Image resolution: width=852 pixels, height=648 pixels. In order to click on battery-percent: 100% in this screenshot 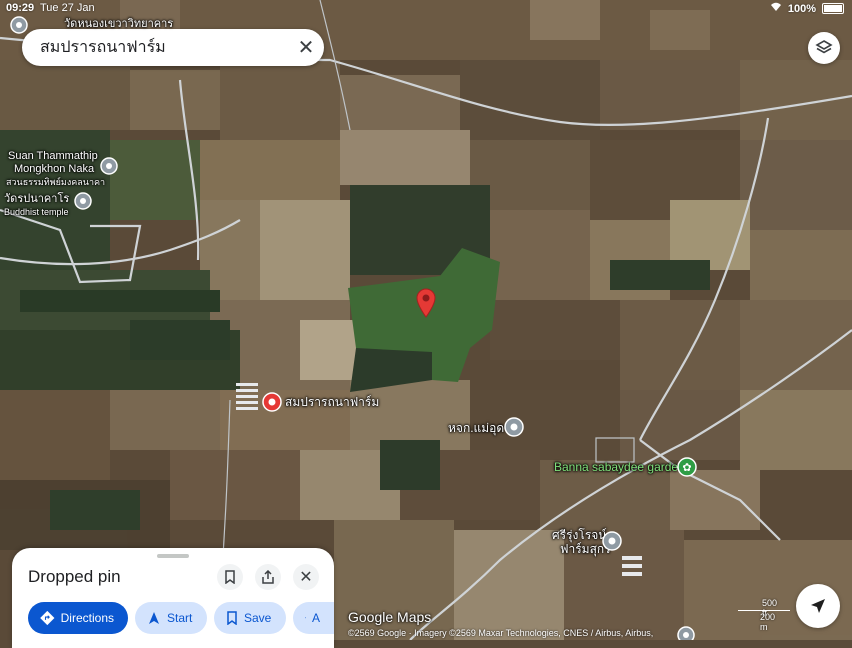, I will do `click(801, 8)`.